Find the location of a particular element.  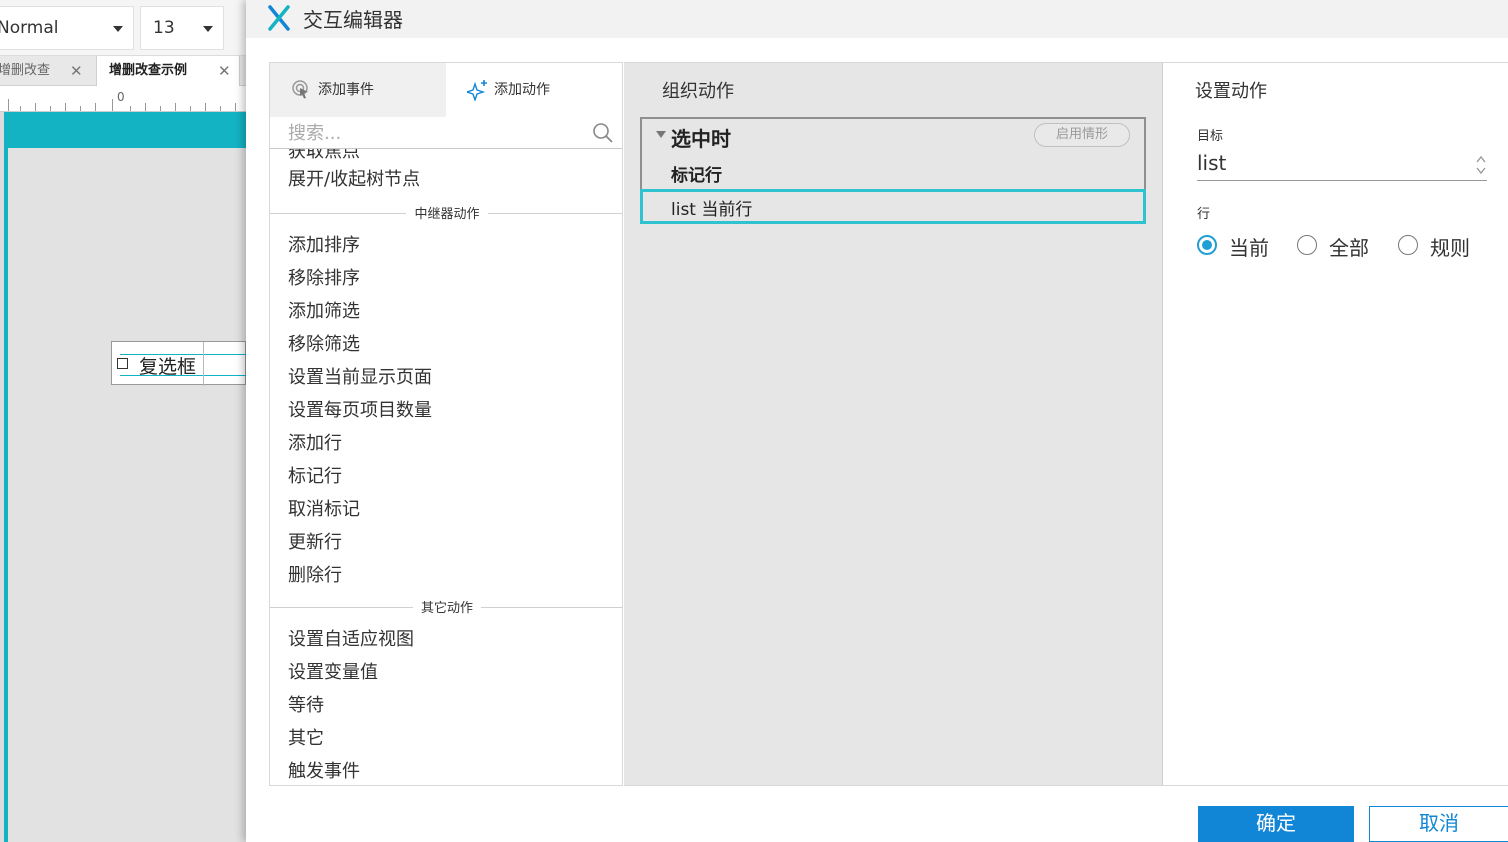

ok-button: 确定 is located at coordinates (1276, 824).